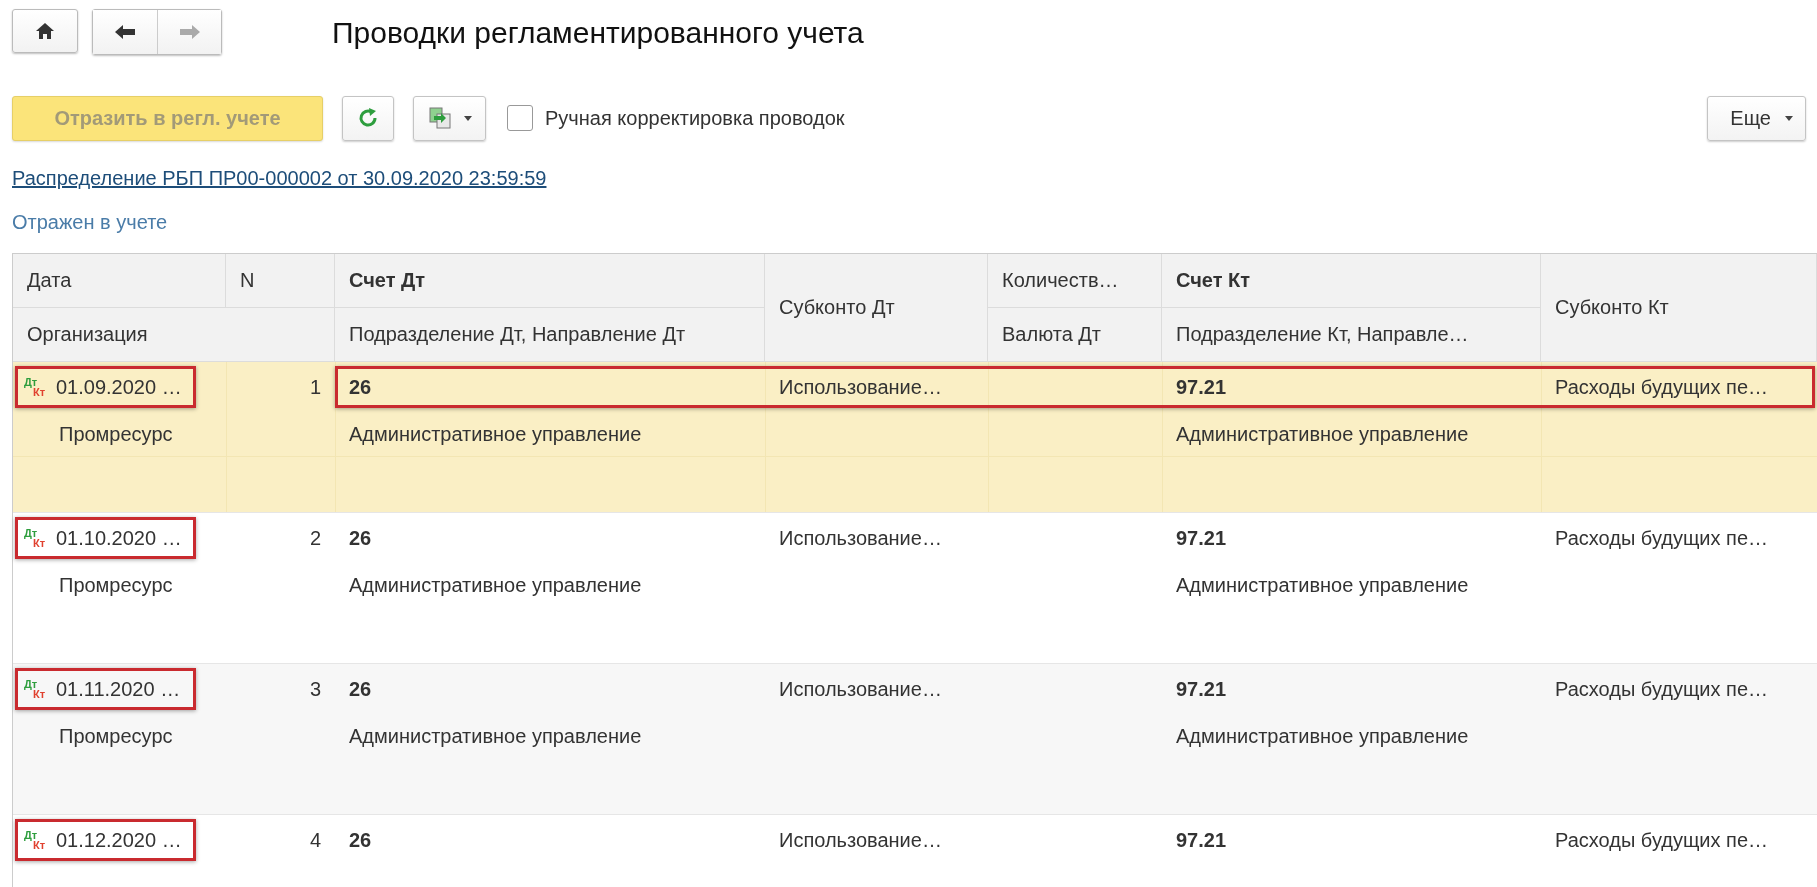 This screenshot has width=1817, height=887. Describe the element at coordinates (279, 178) in the screenshot. I see `document-link: Распределение РБП ПР00-000002 от 30.09.2020 23:59:59` at that location.